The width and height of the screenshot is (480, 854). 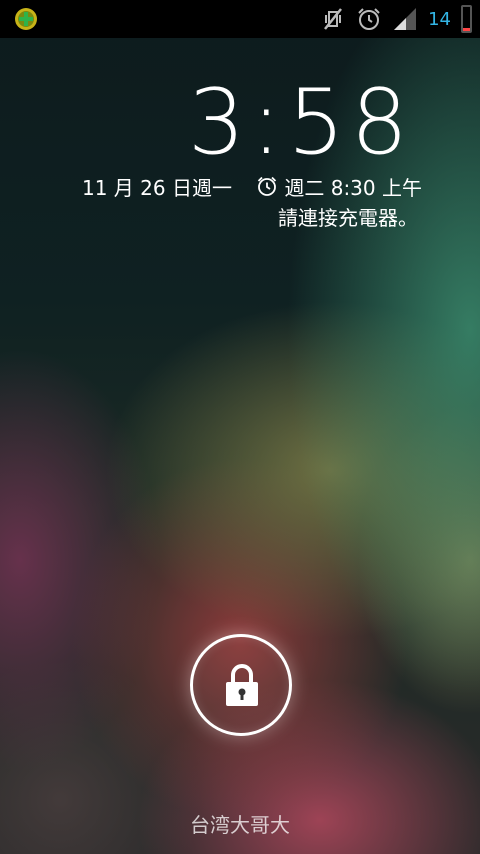 I want to click on next-alarm: 週二 8:30 上午, so click(x=339, y=186).